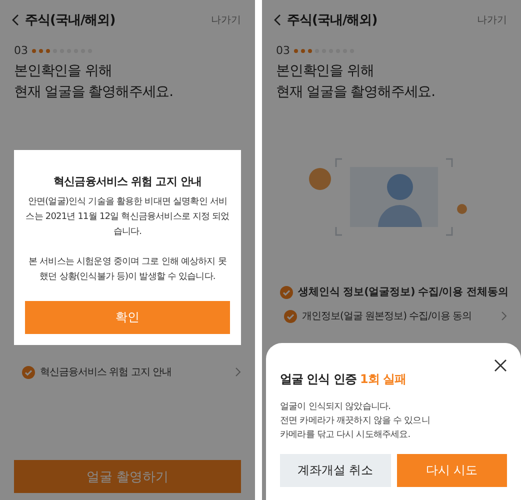 The width and height of the screenshot is (521, 500). Describe the element at coordinates (403, 292) in the screenshot. I see `agreement-label: 생체인식 정보(얼굴정보) 수집/이용 전체동의` at that location.